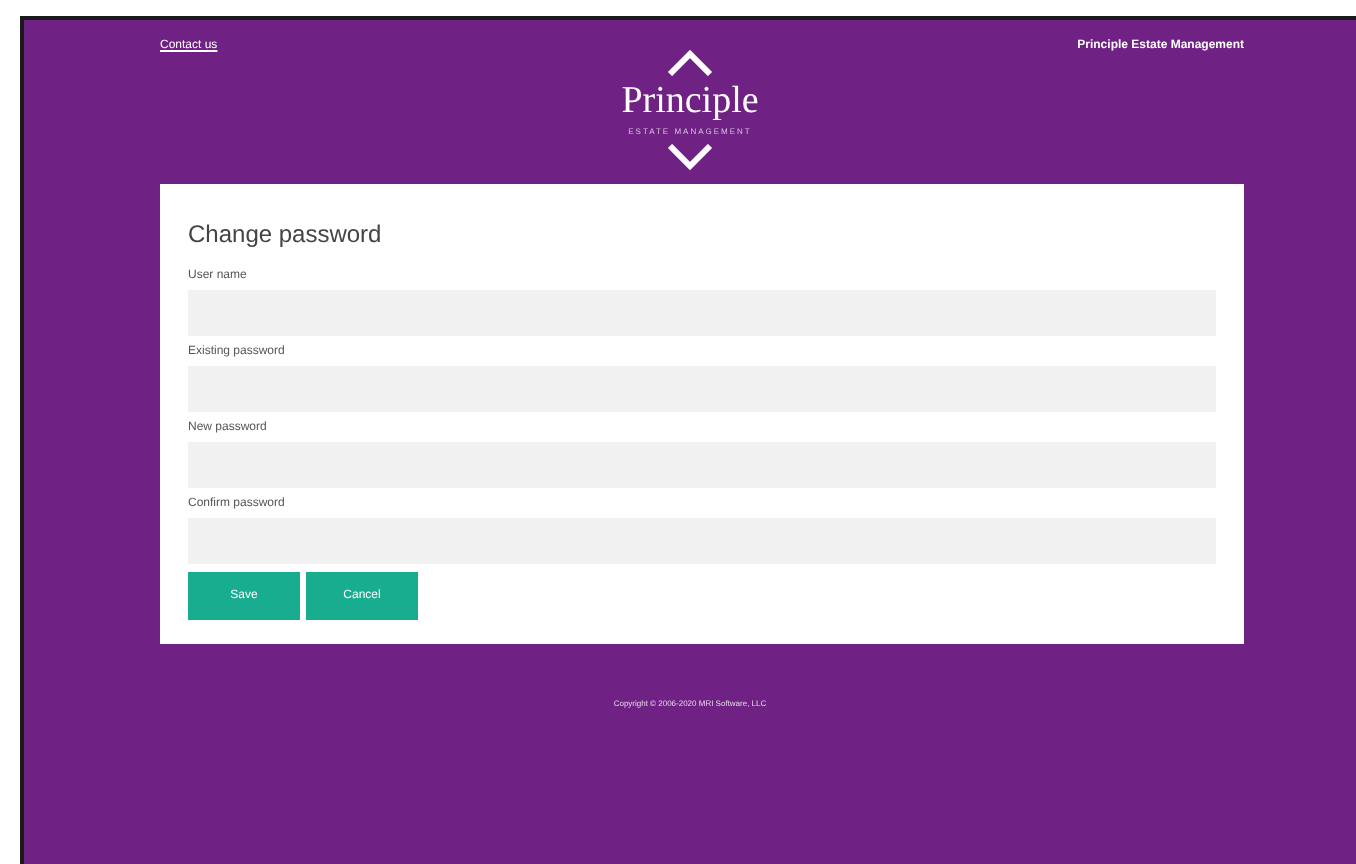 Image resolution: width=1356 pixels, height=864 pixels. I want to click on logo-name: Principle, so click(690, 102).